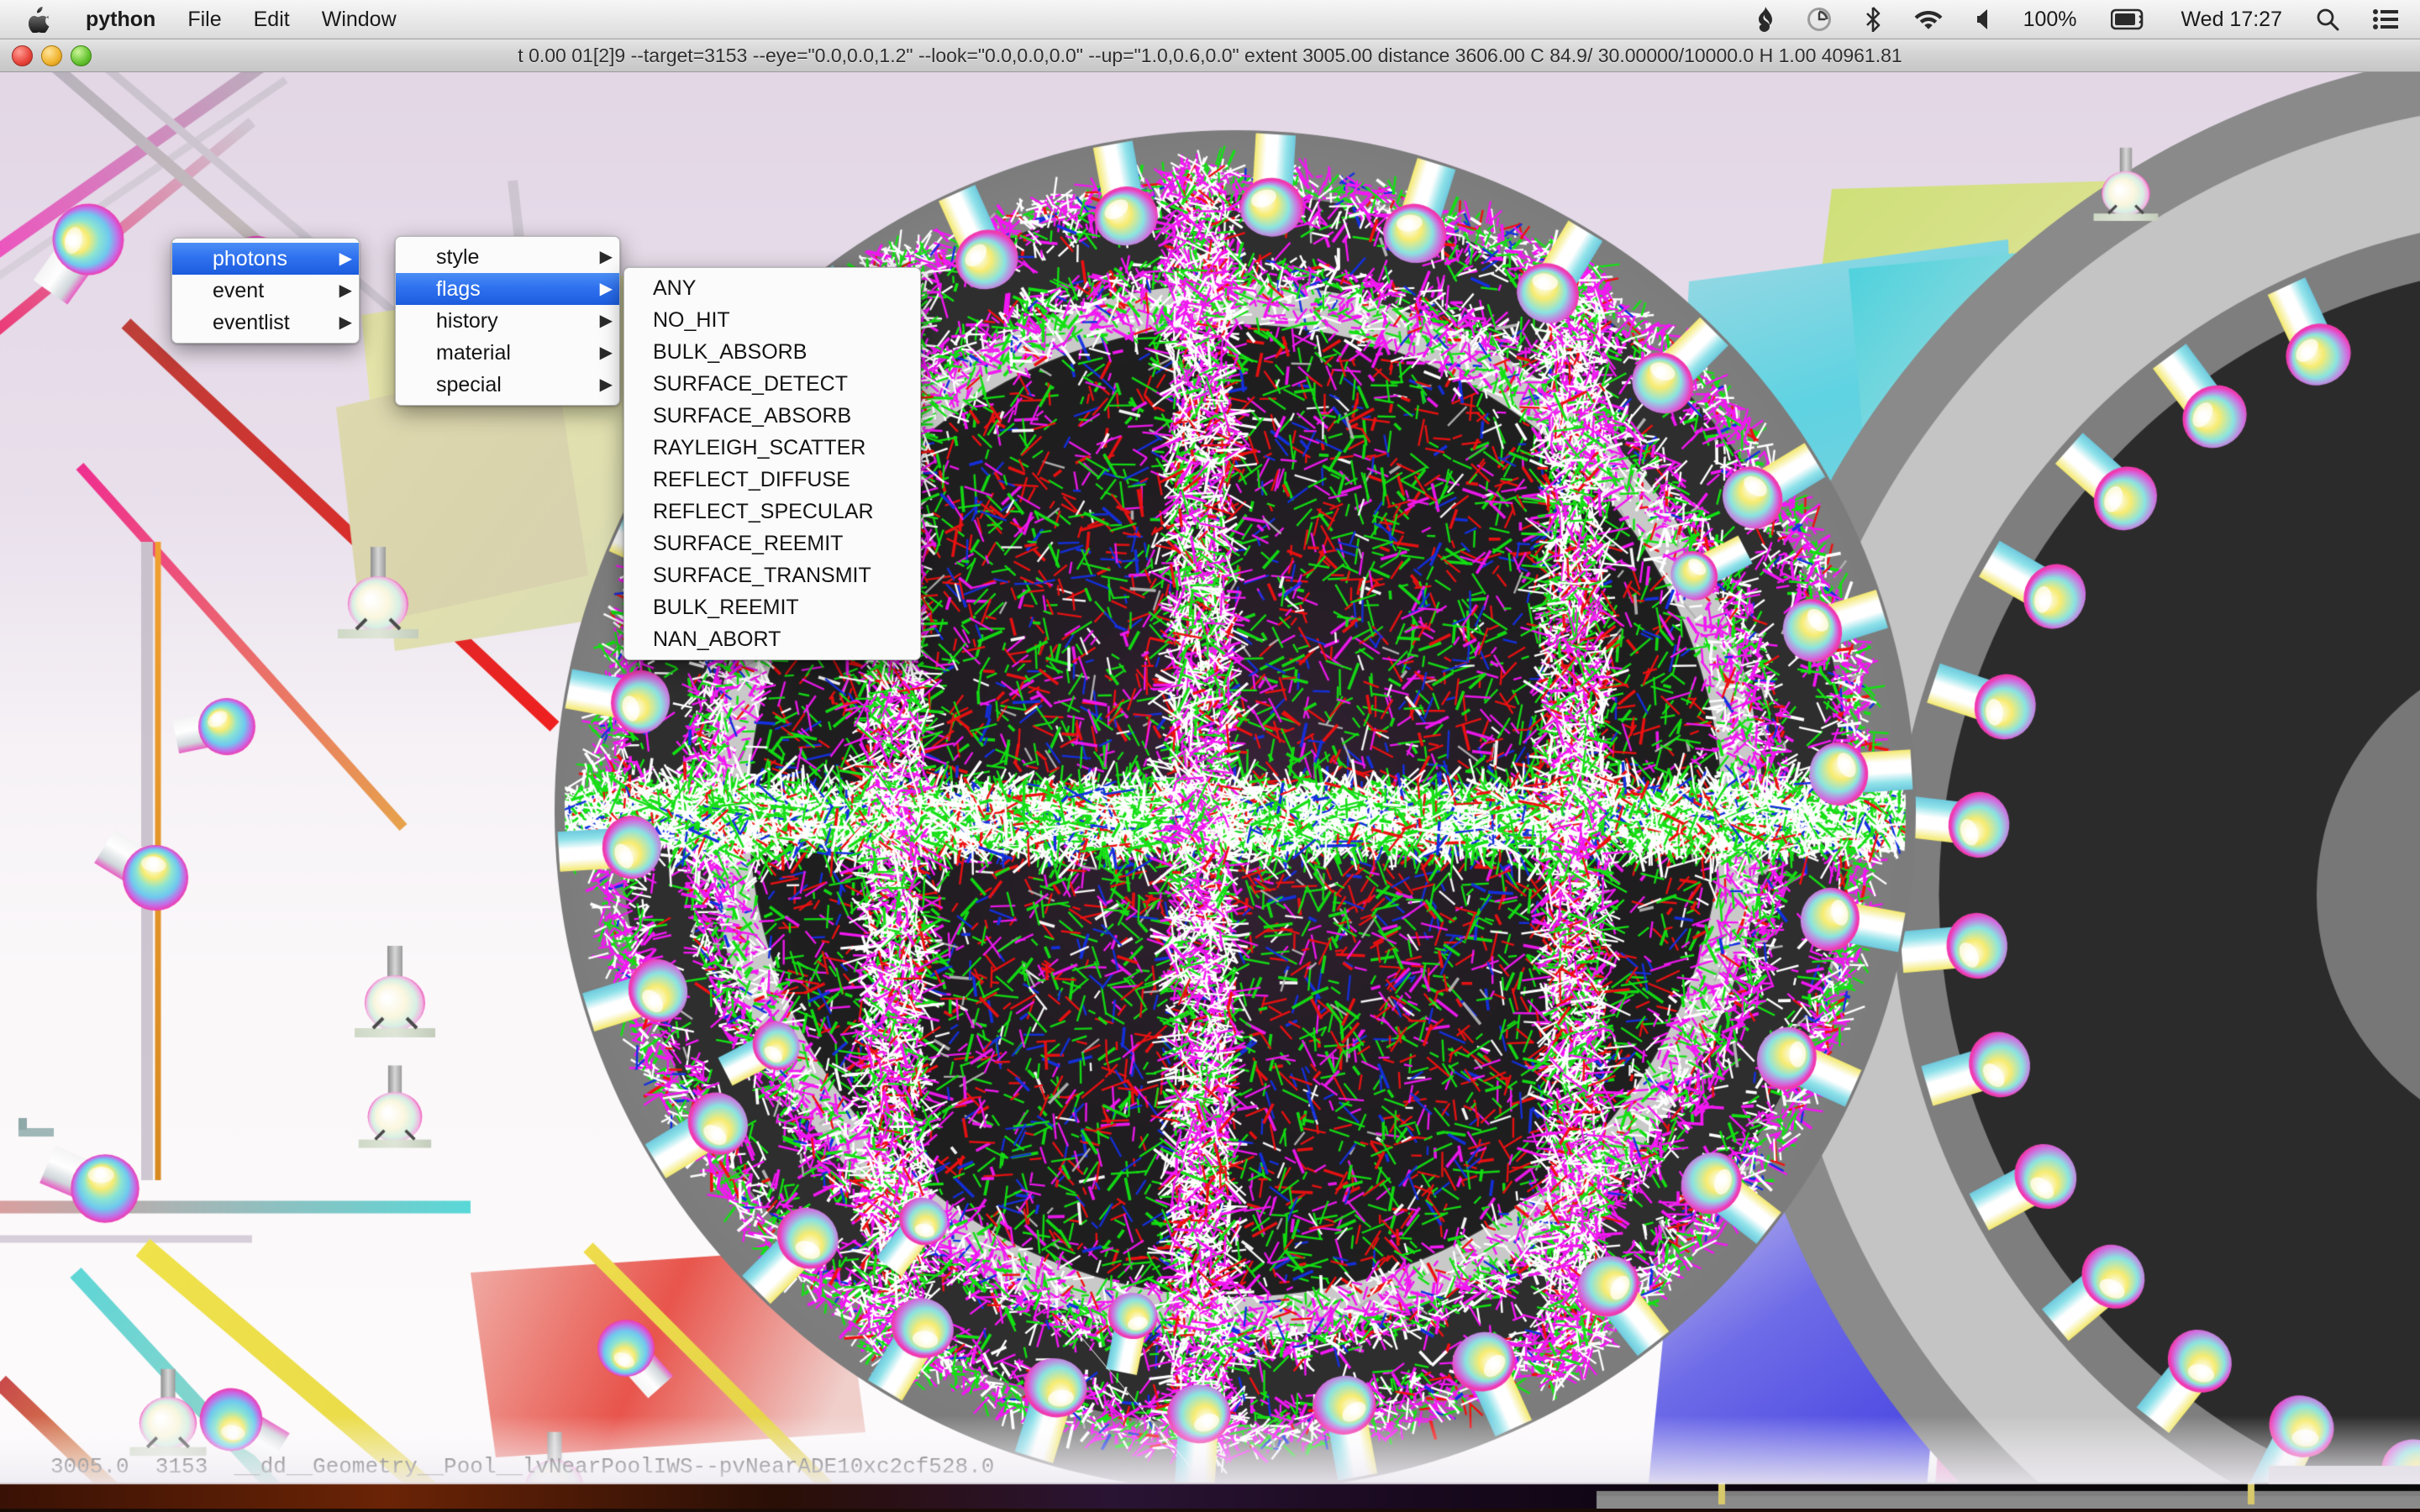  What do you see at coordinates (1819, 19) in the screenshot?
I see `time-machine-icon` at bounding box center [1819, 19].